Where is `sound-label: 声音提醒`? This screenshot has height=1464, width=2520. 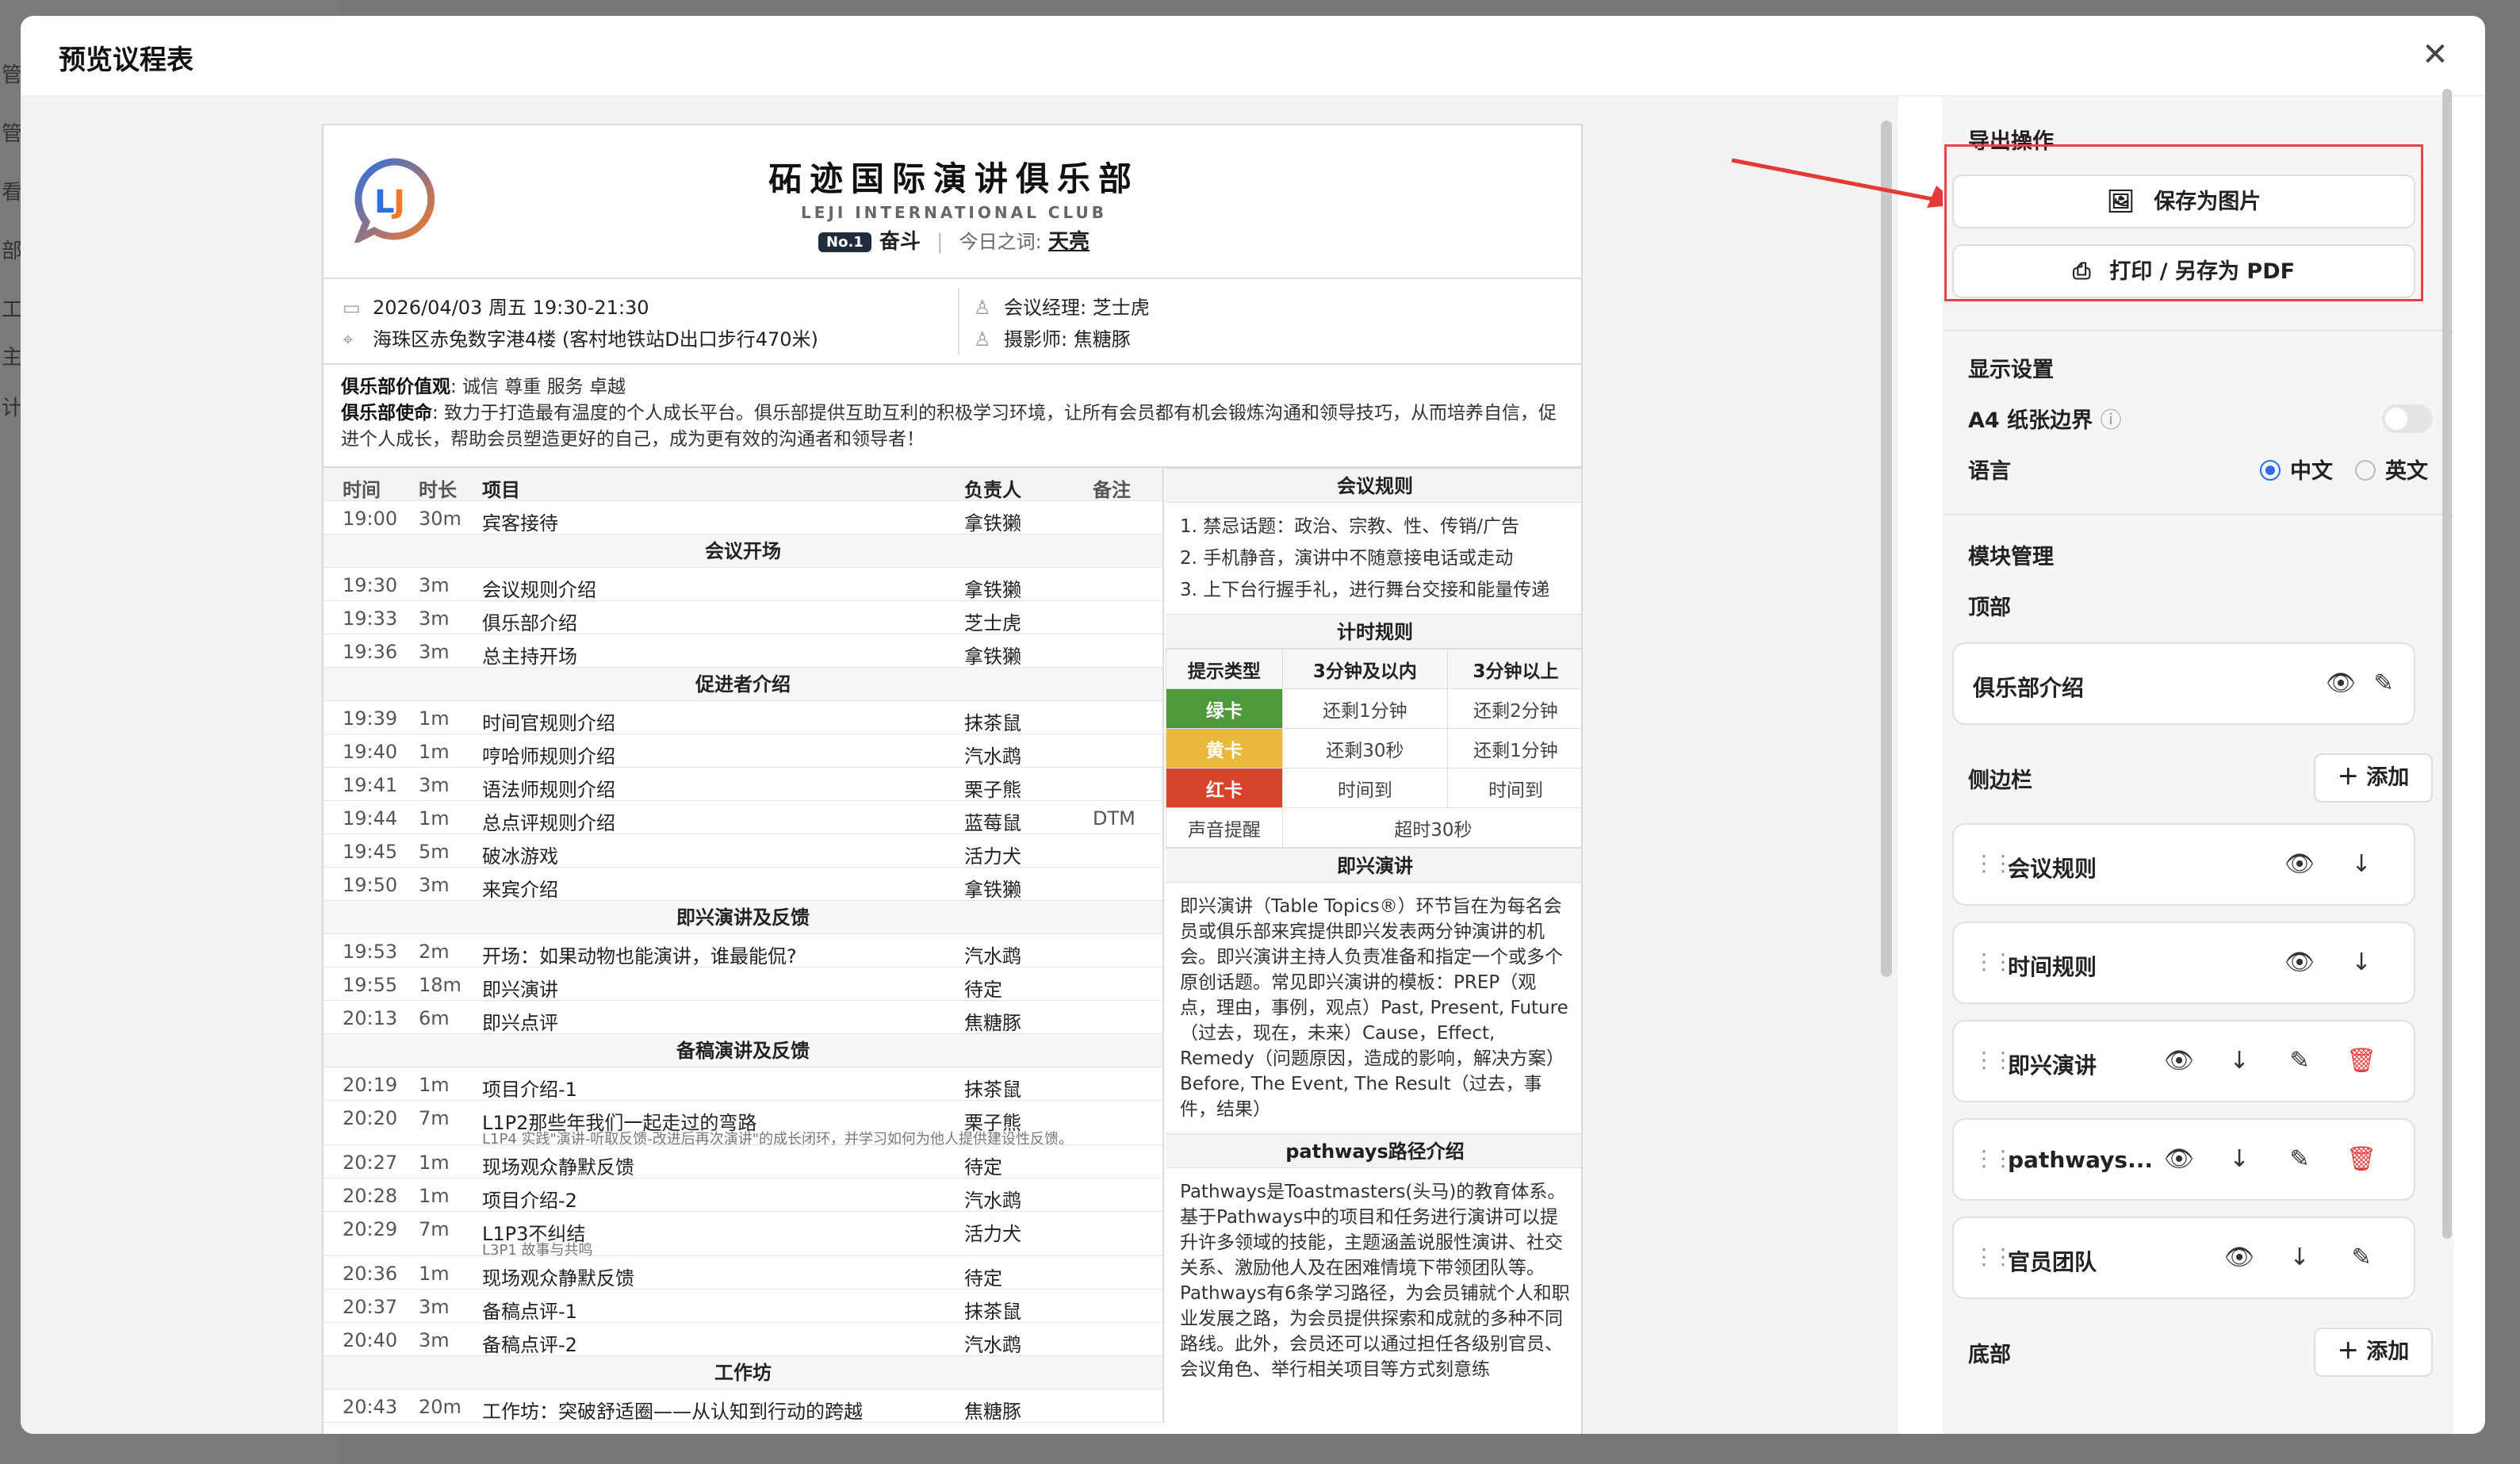 sound-label: 声音提醒 is located at coordinates (1224, 827).